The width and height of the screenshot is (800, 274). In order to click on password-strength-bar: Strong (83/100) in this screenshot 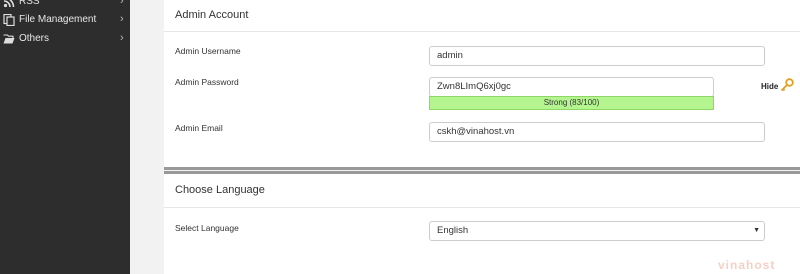, I will do `click(571, 103)`.